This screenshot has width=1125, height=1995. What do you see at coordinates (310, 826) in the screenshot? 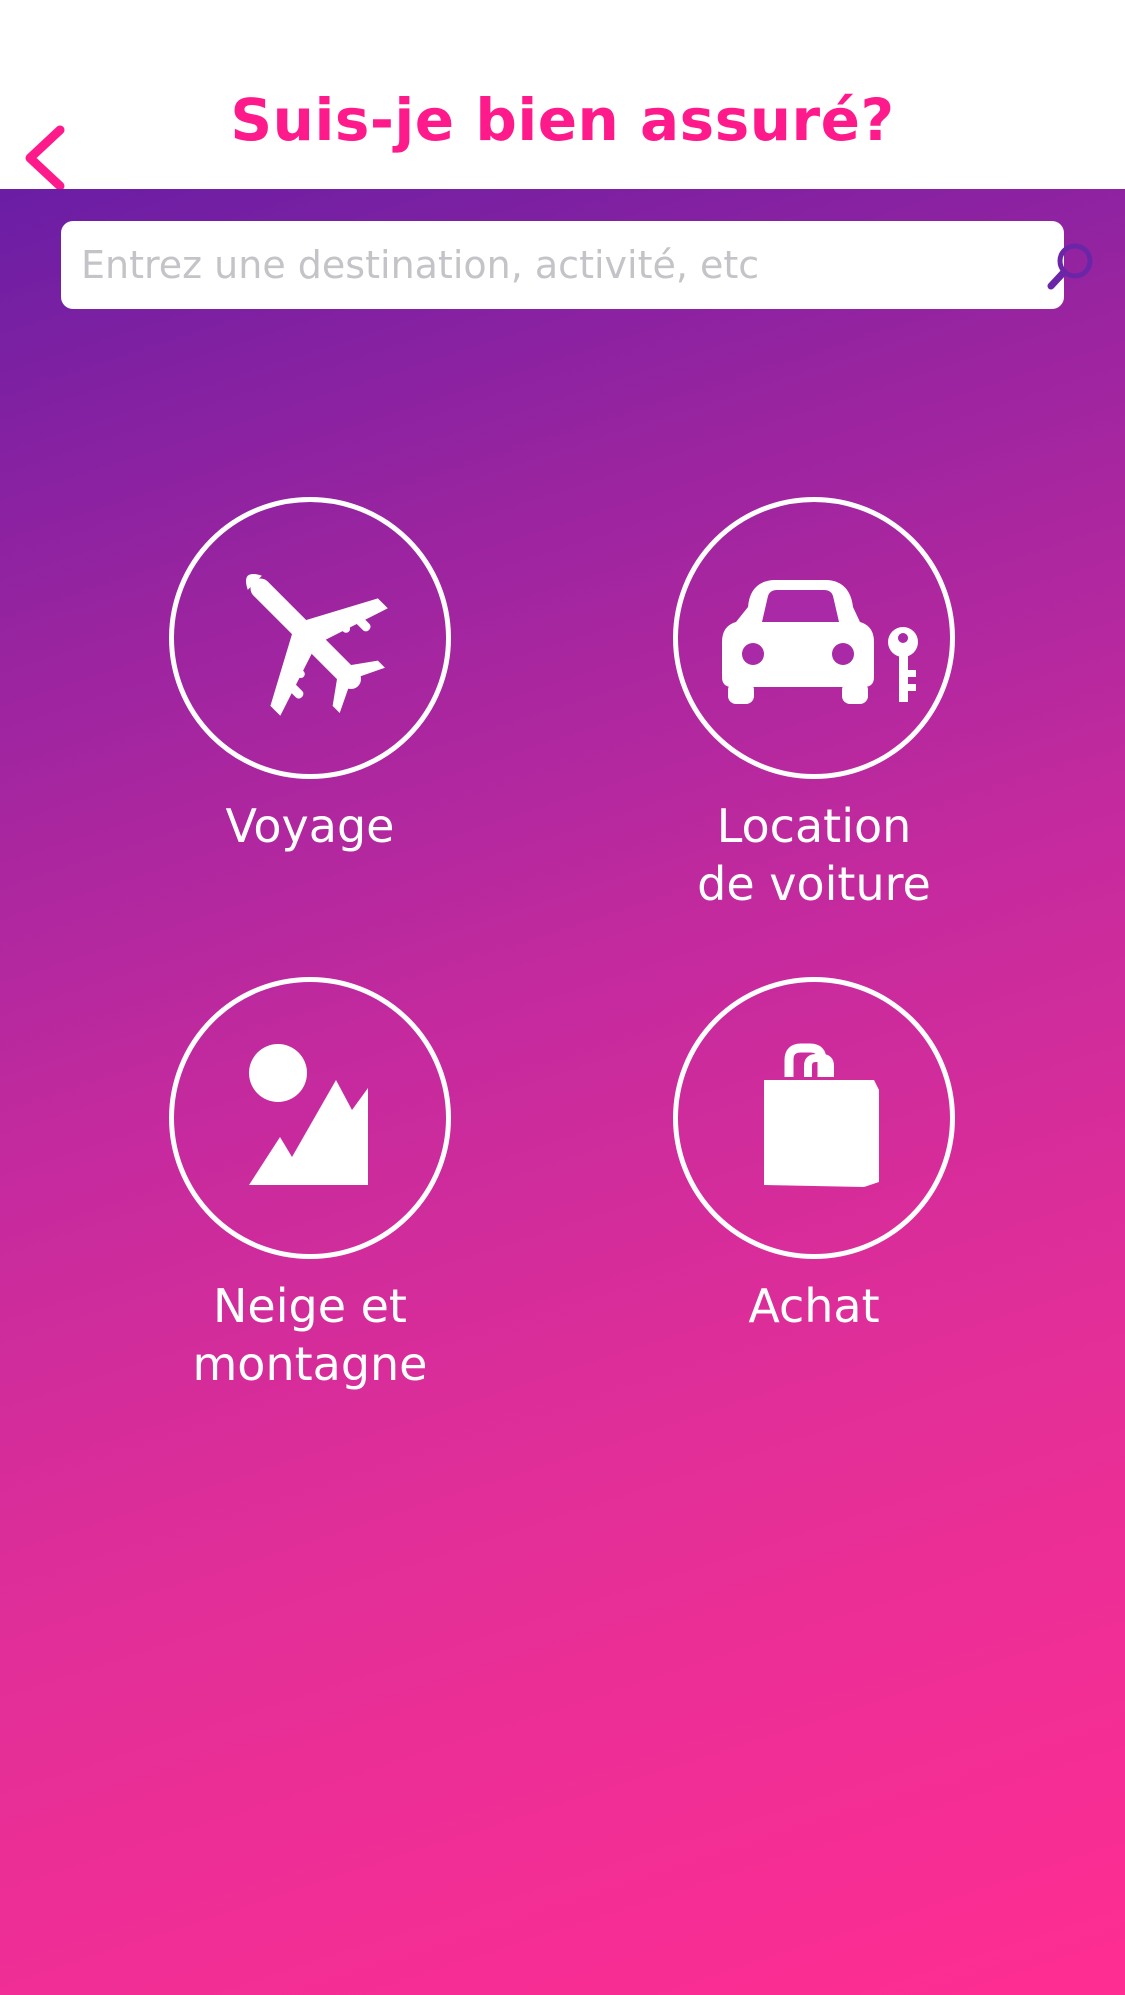
I see `category-label: Voyage` at bounding box center [310, 826].